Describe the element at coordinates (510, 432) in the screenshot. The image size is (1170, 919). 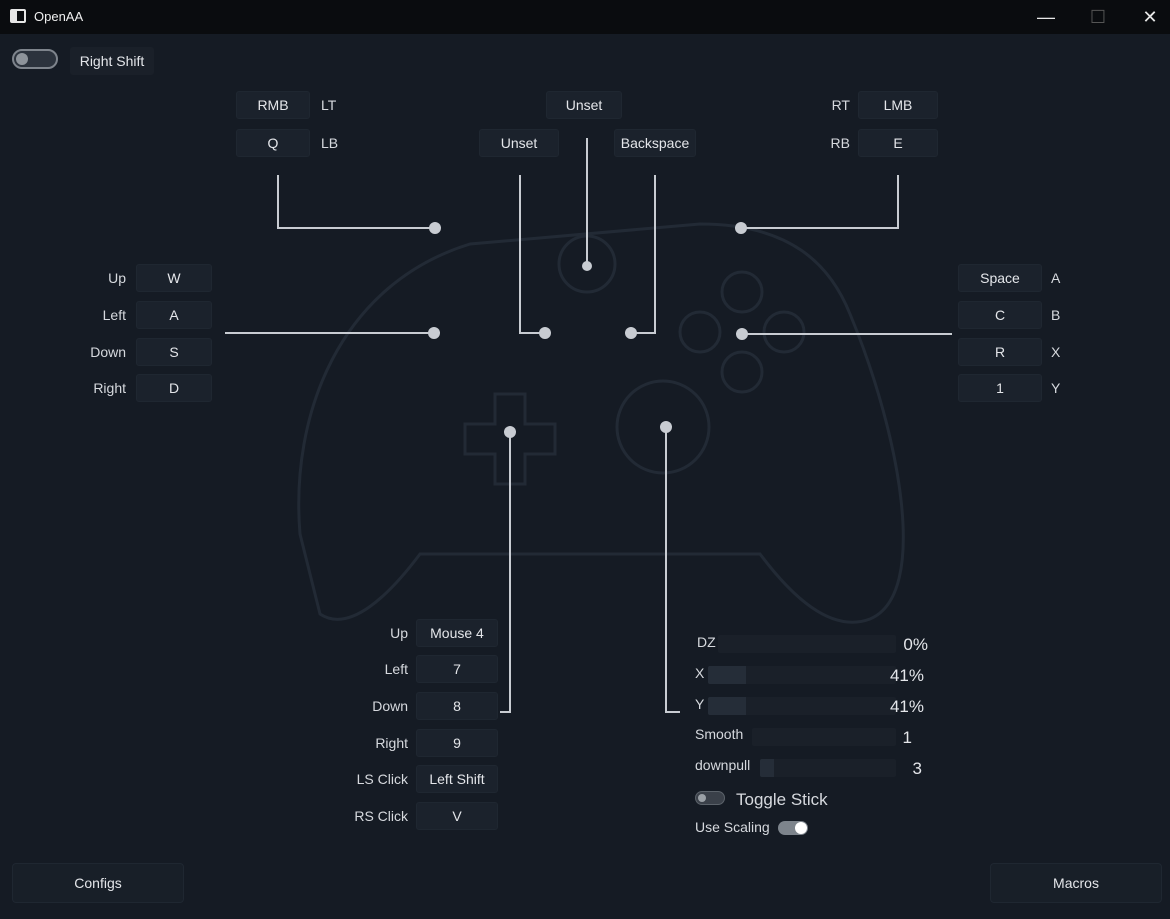
I see `dpad-anchor-dot` at that location.